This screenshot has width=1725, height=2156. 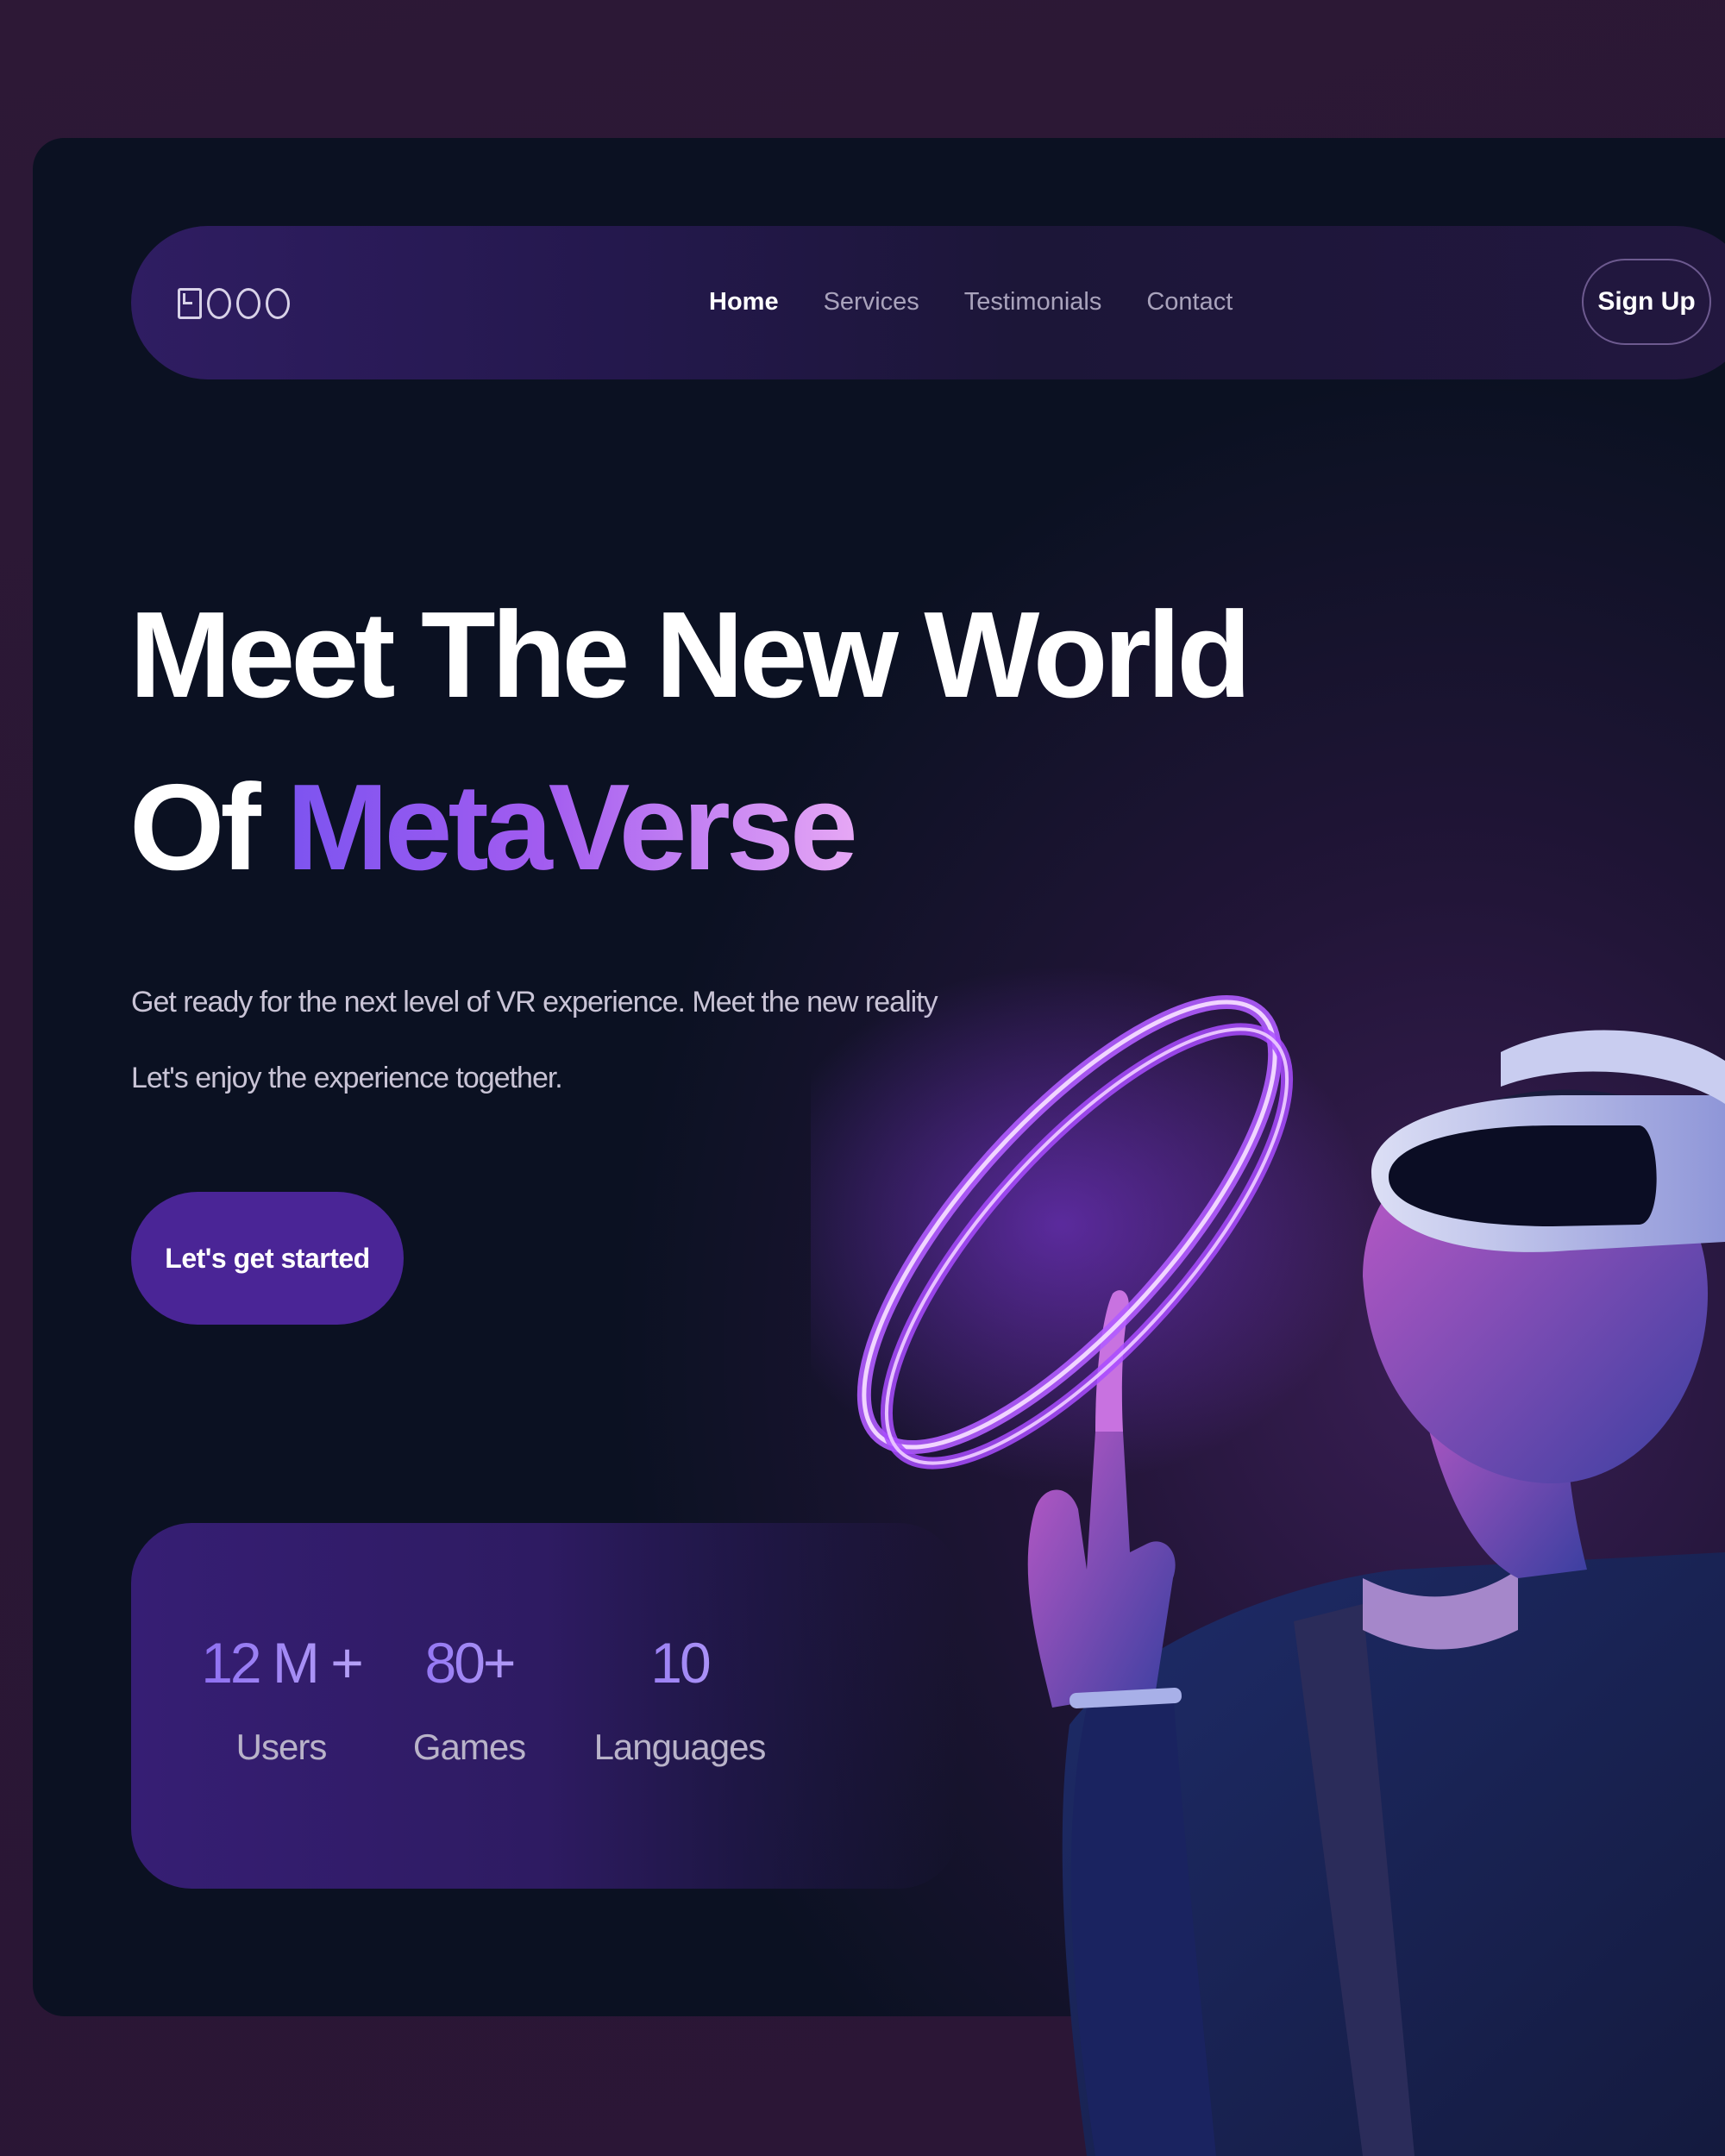 I want to click on headline-line-2-plain: Of, so click(x=208, y=827).